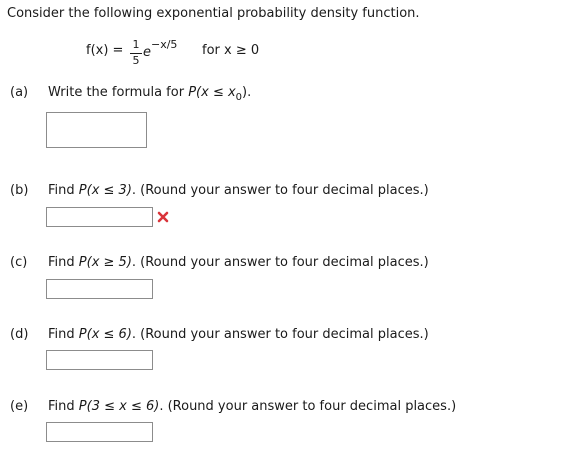 This screenshot has height=460, width=567. What do you see at coordinates (99, 289) in the screenshot?
I see `answer-input-c` at bounding box center [99, 289].